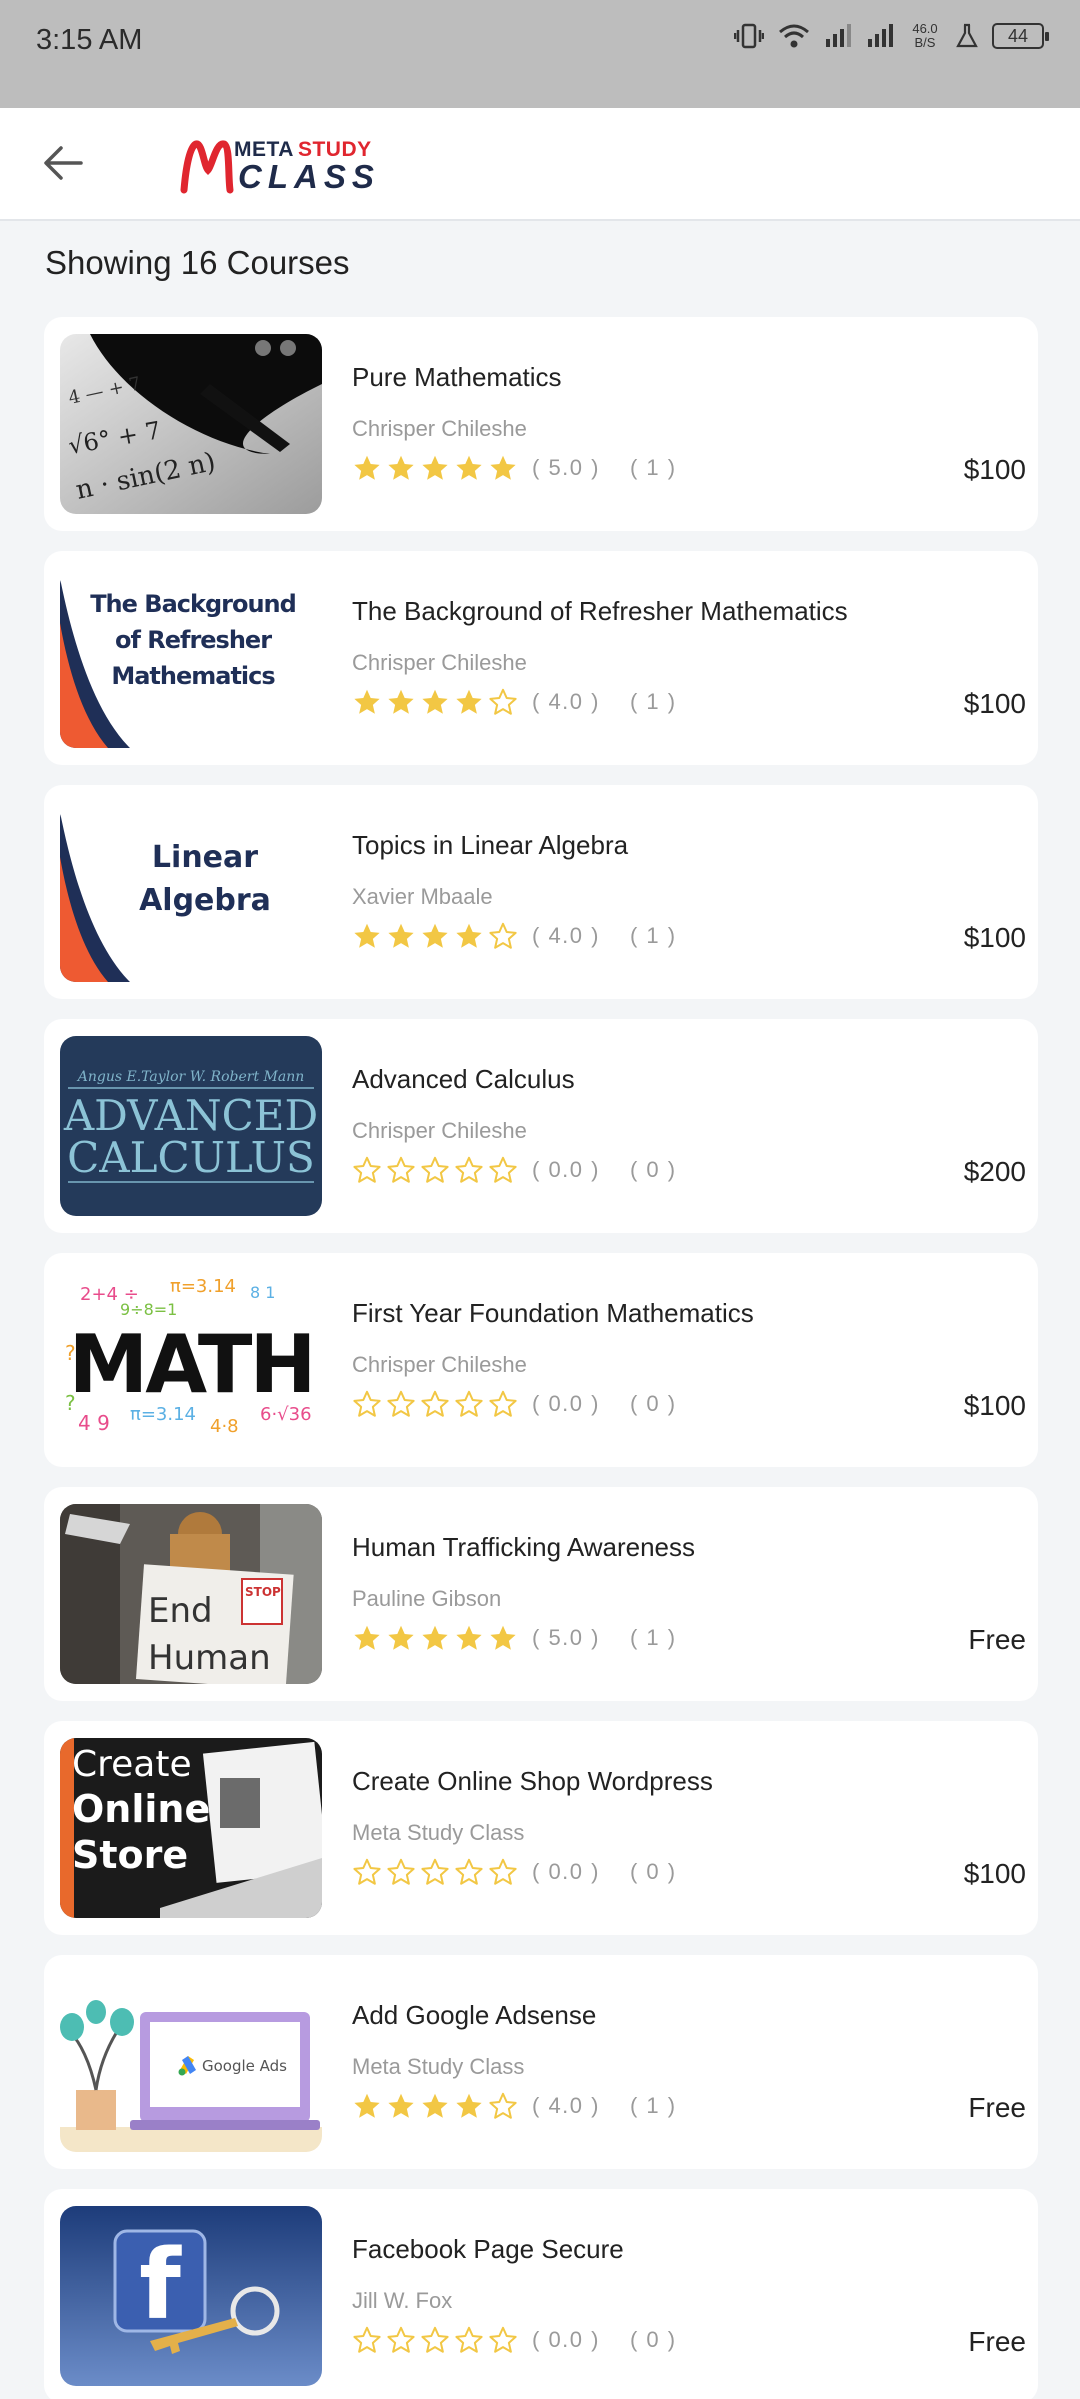 Image resolution: width=1080 pixels, height=2399 pixels. I want to click on status-bar: 3:15 AM 46.0 B/S 44, so click(540, 54).